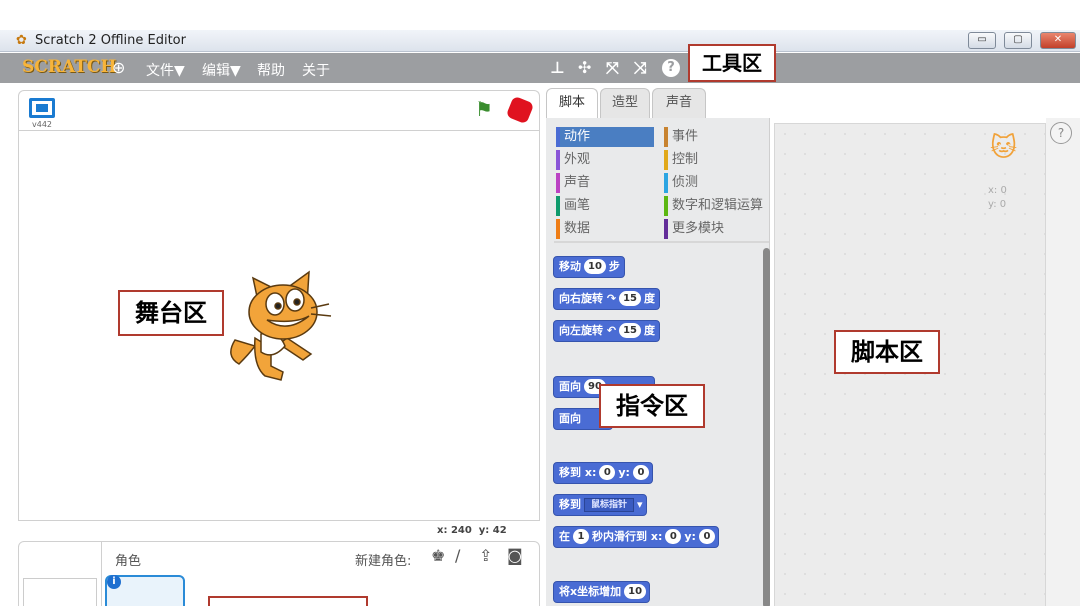 This screenshot has height=606, width=1080. I want to click on block-goto: 移到 鼠标指针 ▾, so click(600, 505).